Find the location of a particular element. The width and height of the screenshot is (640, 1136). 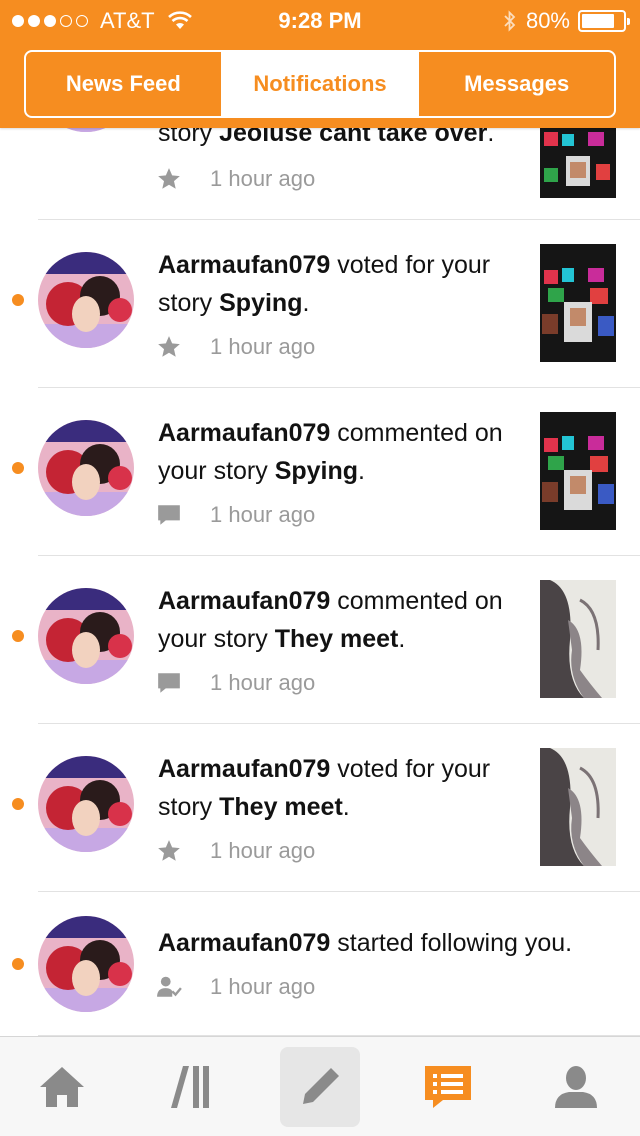

library-icon is located at coordinates (190, 1087).